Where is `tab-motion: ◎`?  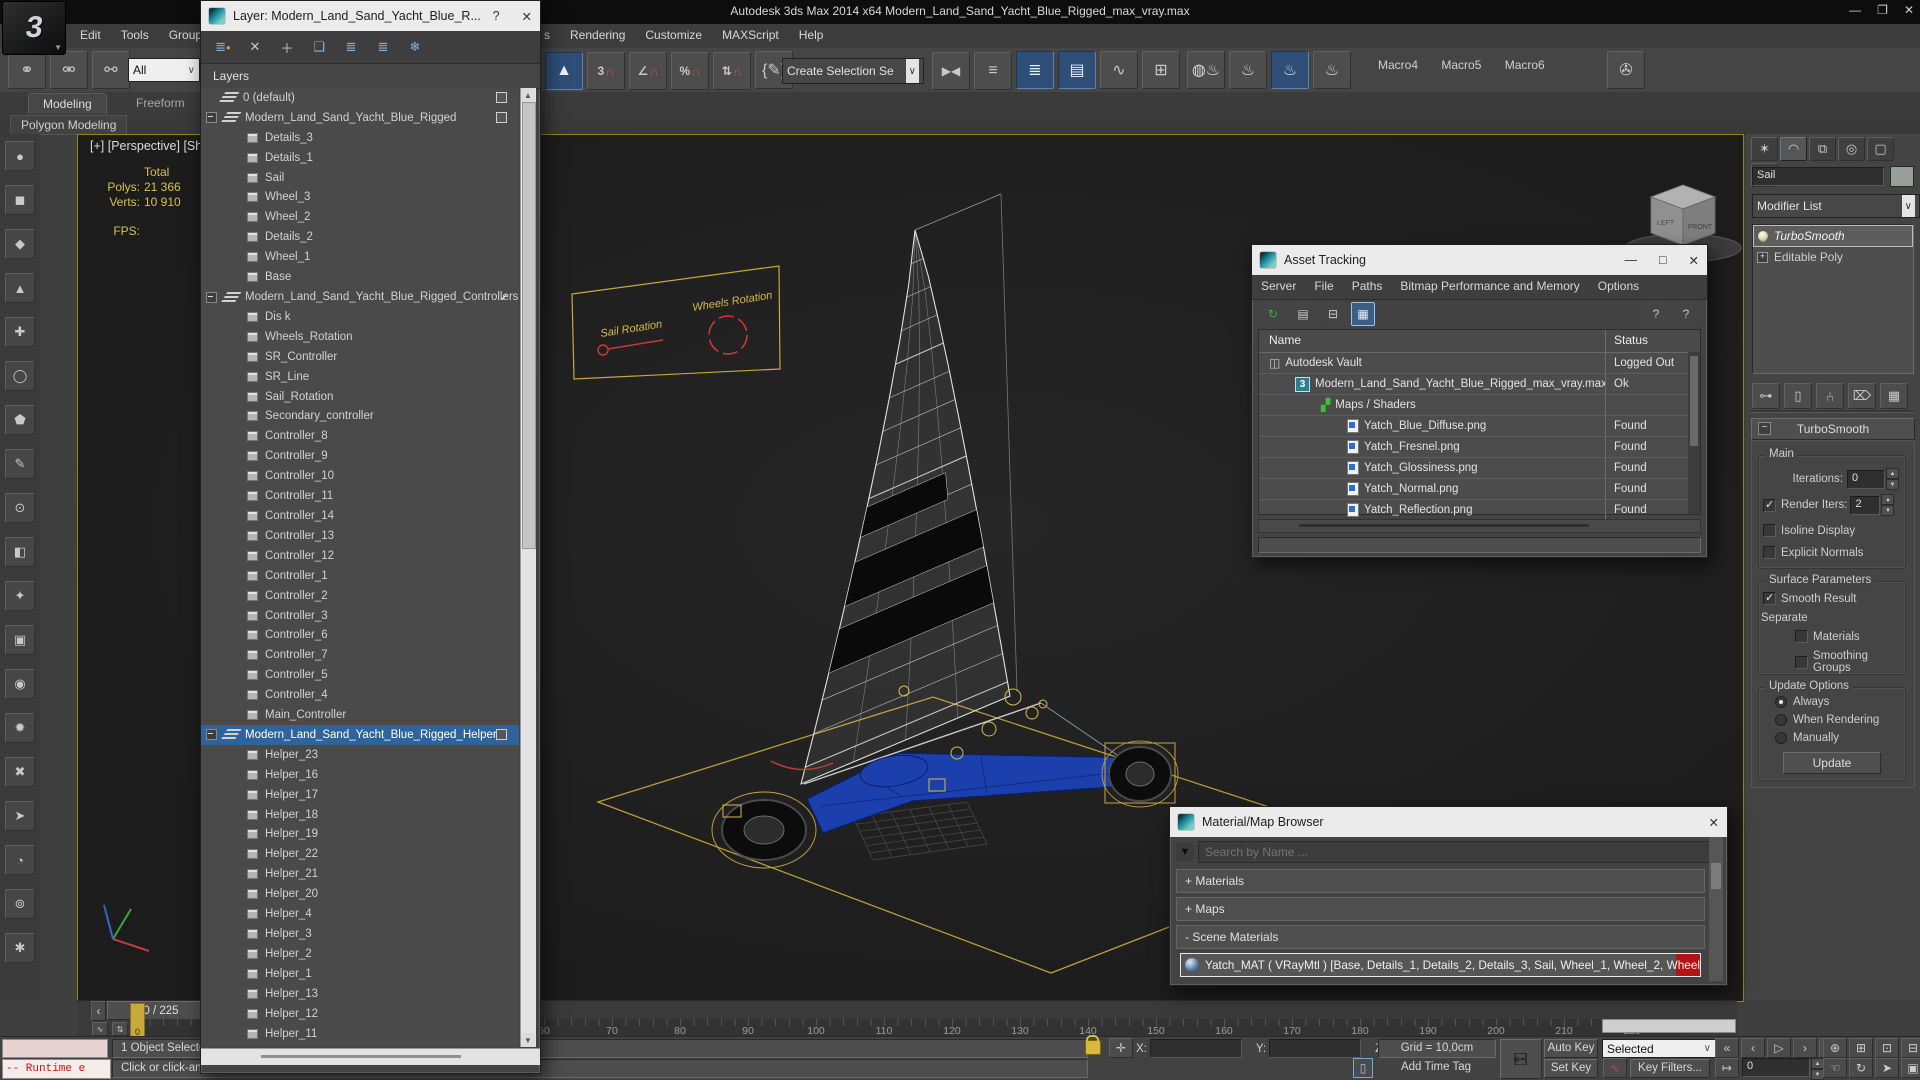
tab-motion: ◎ is located at coordinates (1851, 149).